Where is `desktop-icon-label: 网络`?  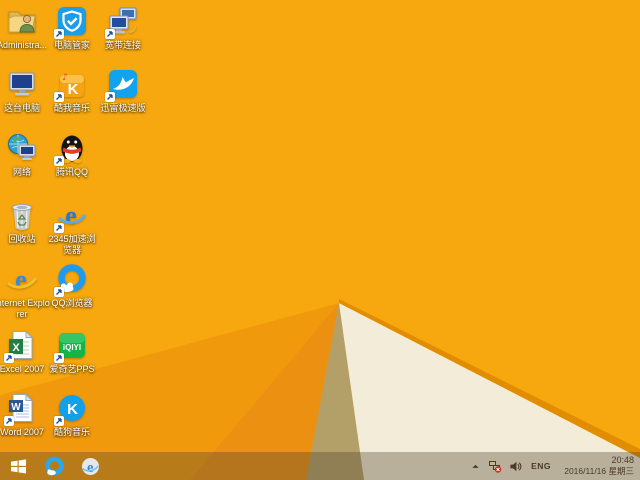 desktop-icon-label: 网络 is located at coordinates (21, 172).